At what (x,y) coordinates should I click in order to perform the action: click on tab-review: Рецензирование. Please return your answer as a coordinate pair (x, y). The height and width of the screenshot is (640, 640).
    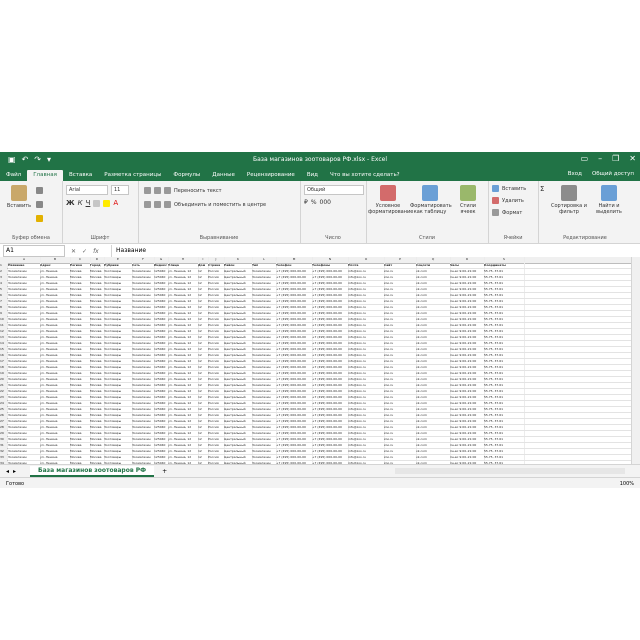
    Looking at the image, I should click on (271, 175).